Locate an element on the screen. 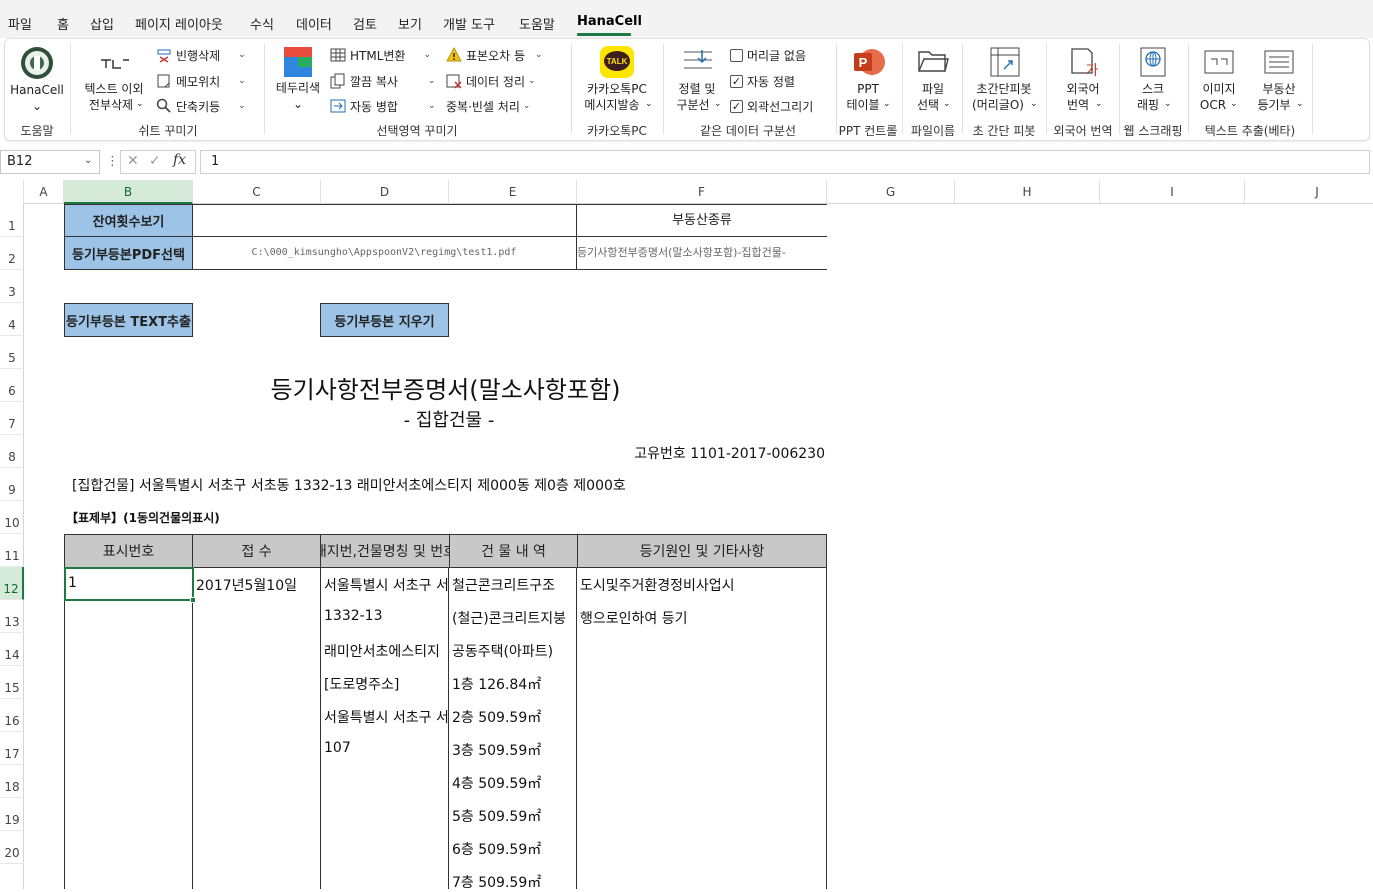  row-header: 5 is located at coordinates (12, 352).